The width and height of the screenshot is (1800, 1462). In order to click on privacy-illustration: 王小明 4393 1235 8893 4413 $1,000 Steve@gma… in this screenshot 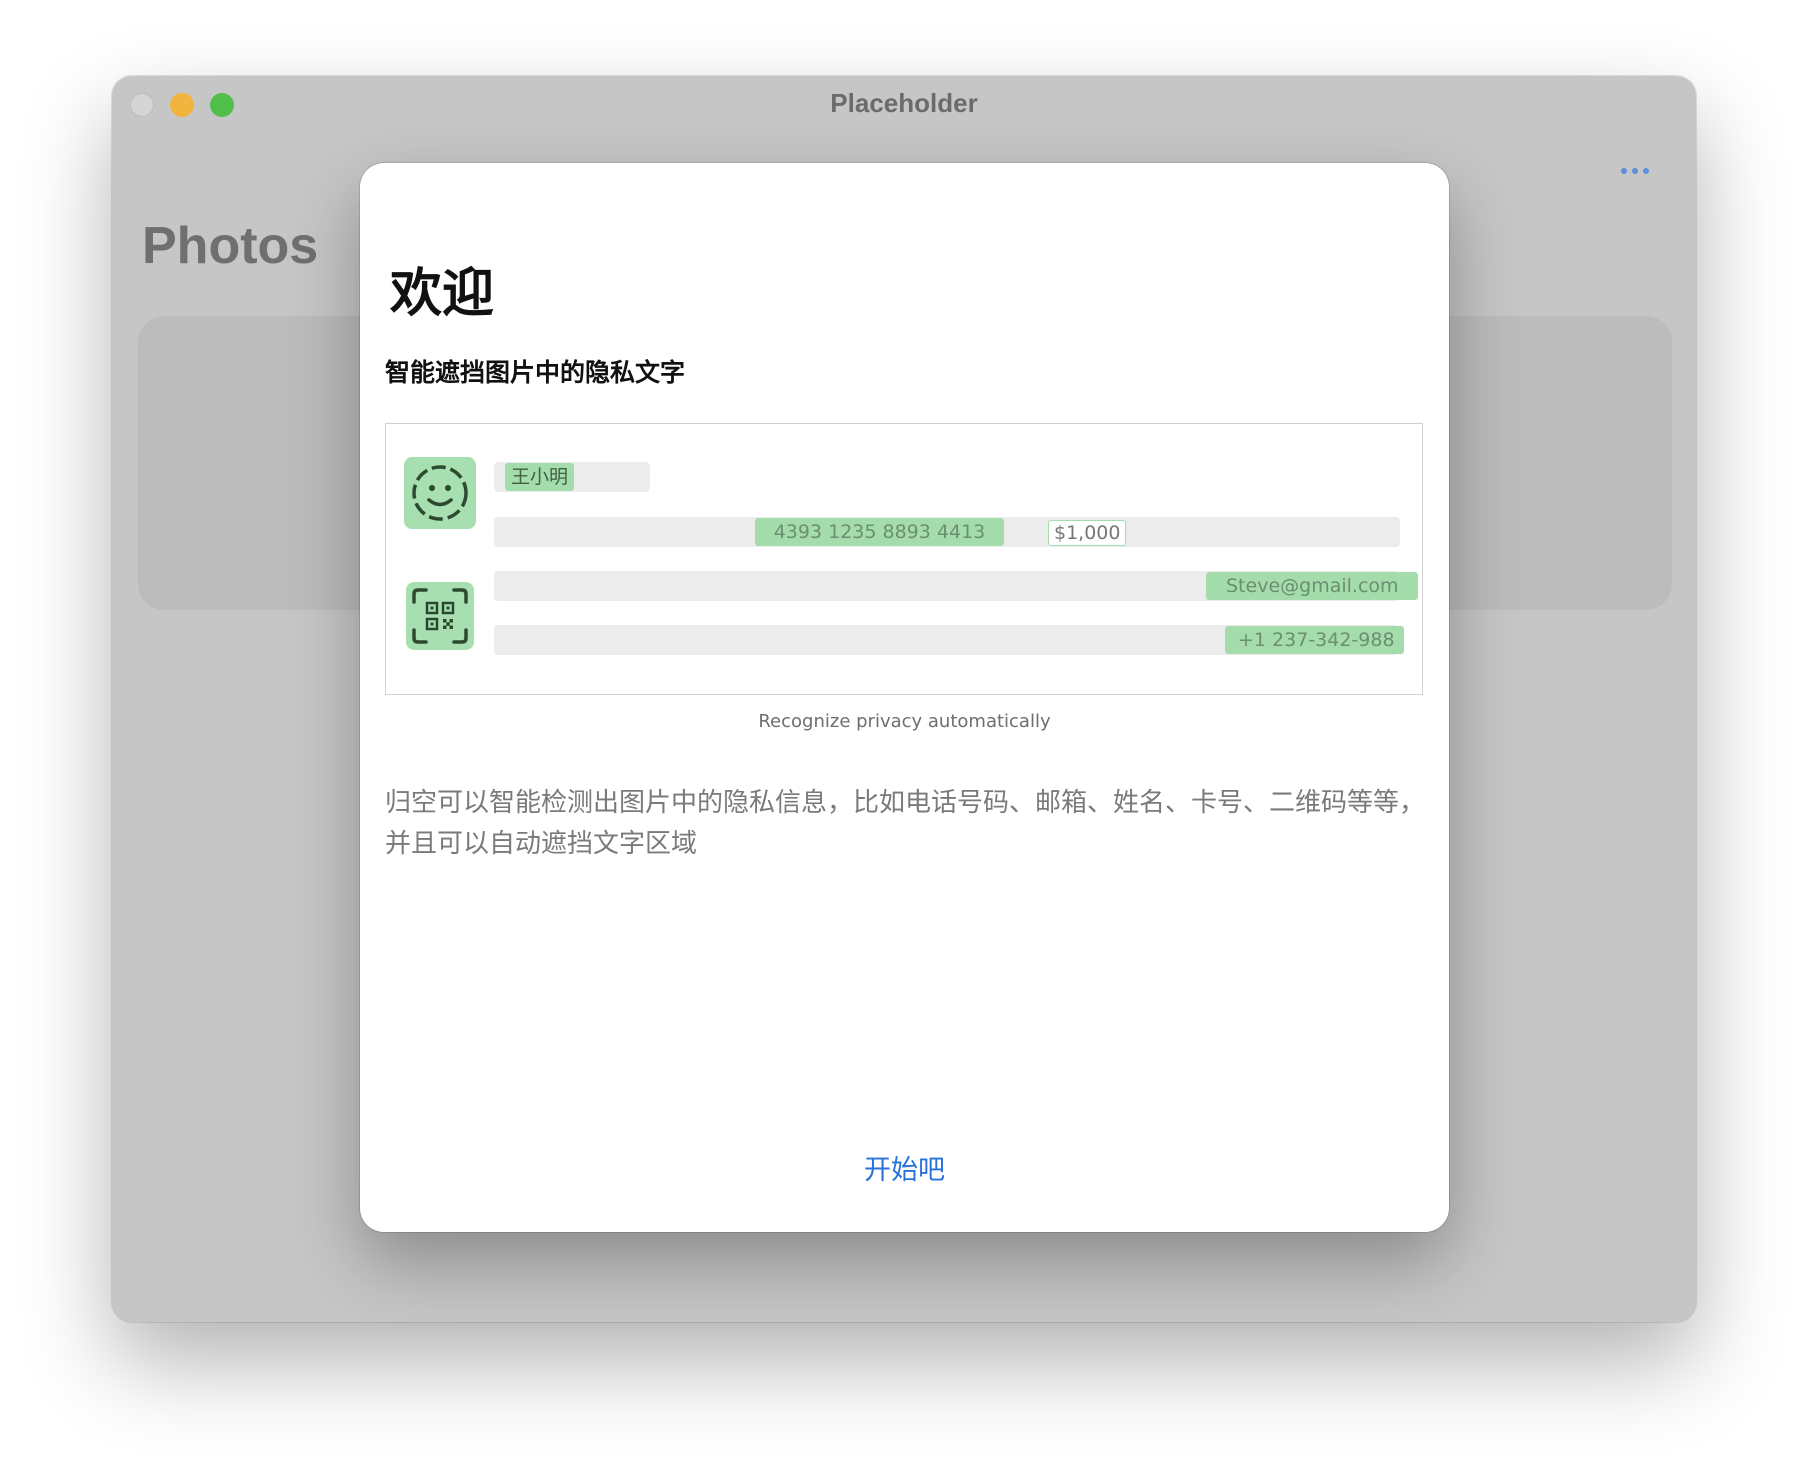, I will do `click(904, 559)`.